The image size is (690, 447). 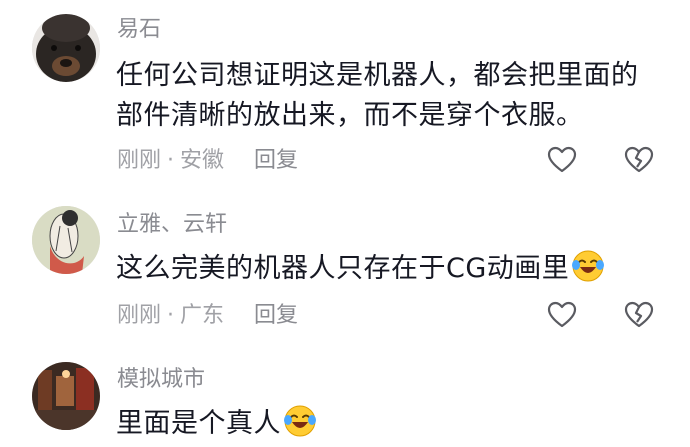 What do you see at coordinates (139, 30) in the screenshot?
I see `comment-username: 易石` at bounding box center [139, 30].